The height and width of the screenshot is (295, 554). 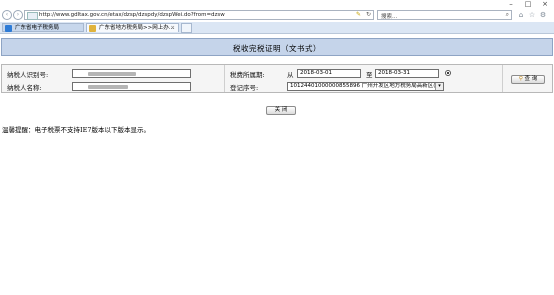 I want to click on query-button: ⚲ 查 询, so click(x=528, y=79).